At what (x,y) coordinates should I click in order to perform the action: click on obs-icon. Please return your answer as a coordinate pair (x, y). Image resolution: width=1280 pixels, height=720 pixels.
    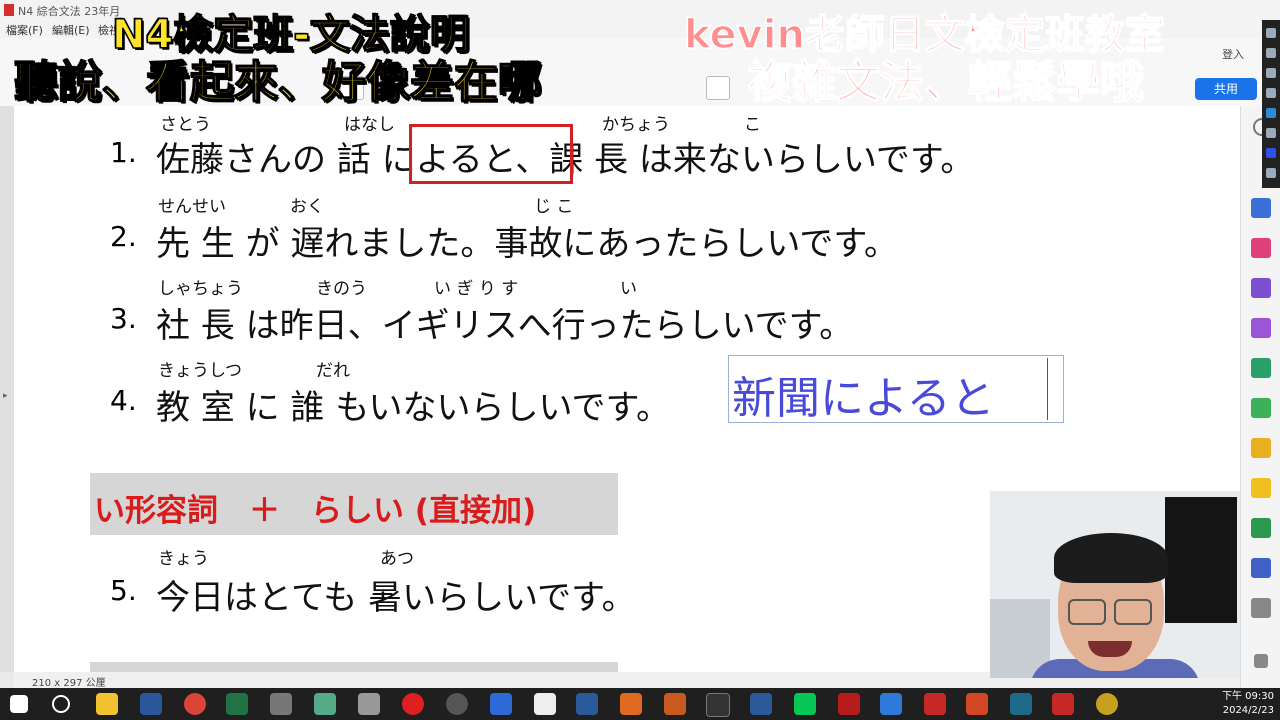
    Looking at the image, I should click on (457, 704).